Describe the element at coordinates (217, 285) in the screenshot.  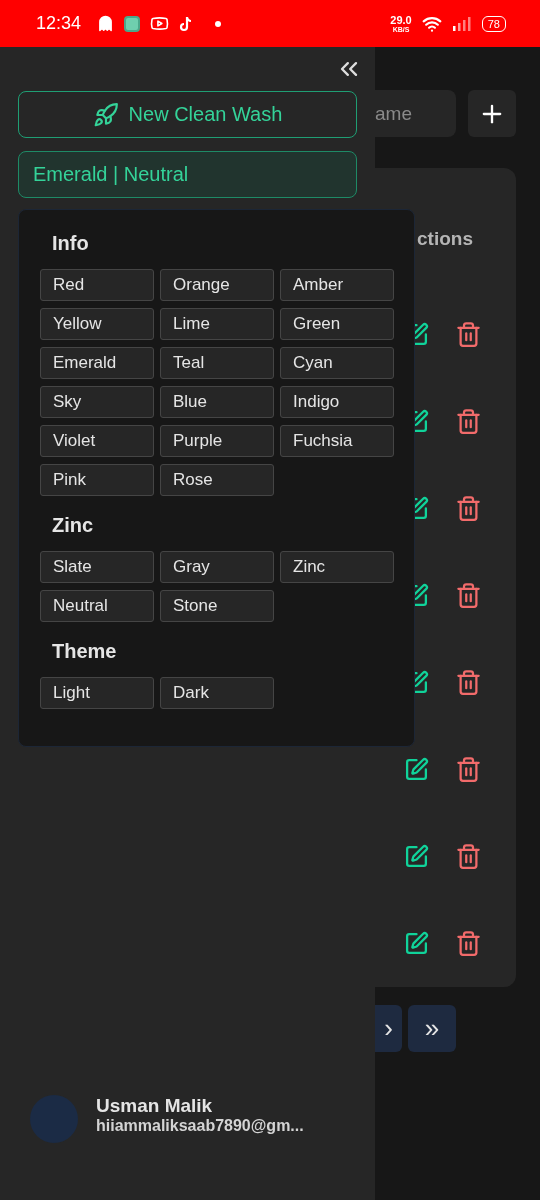
I see `theme-option: Orange` at that location.